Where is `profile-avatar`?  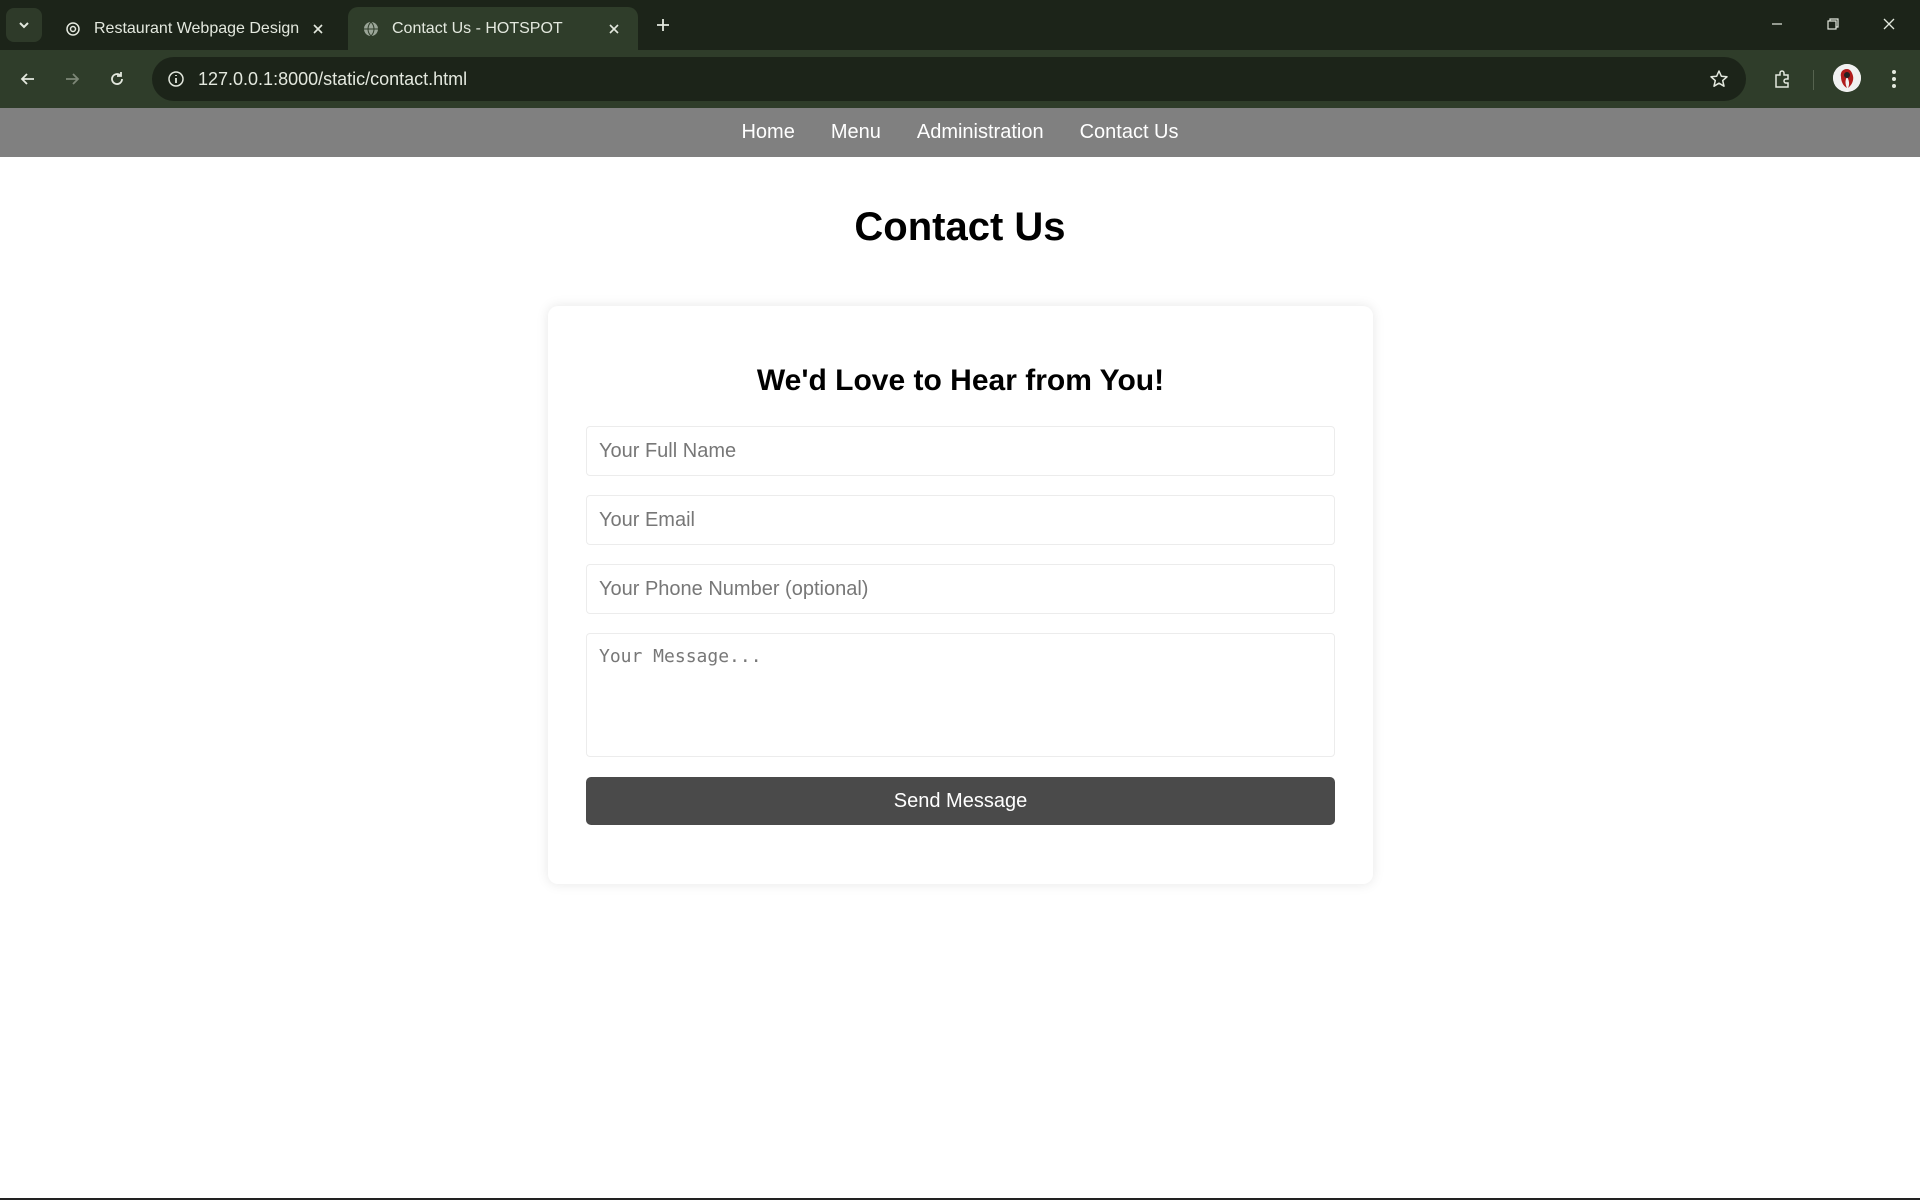 profile-avatar is located at coordinates (1847, 78).